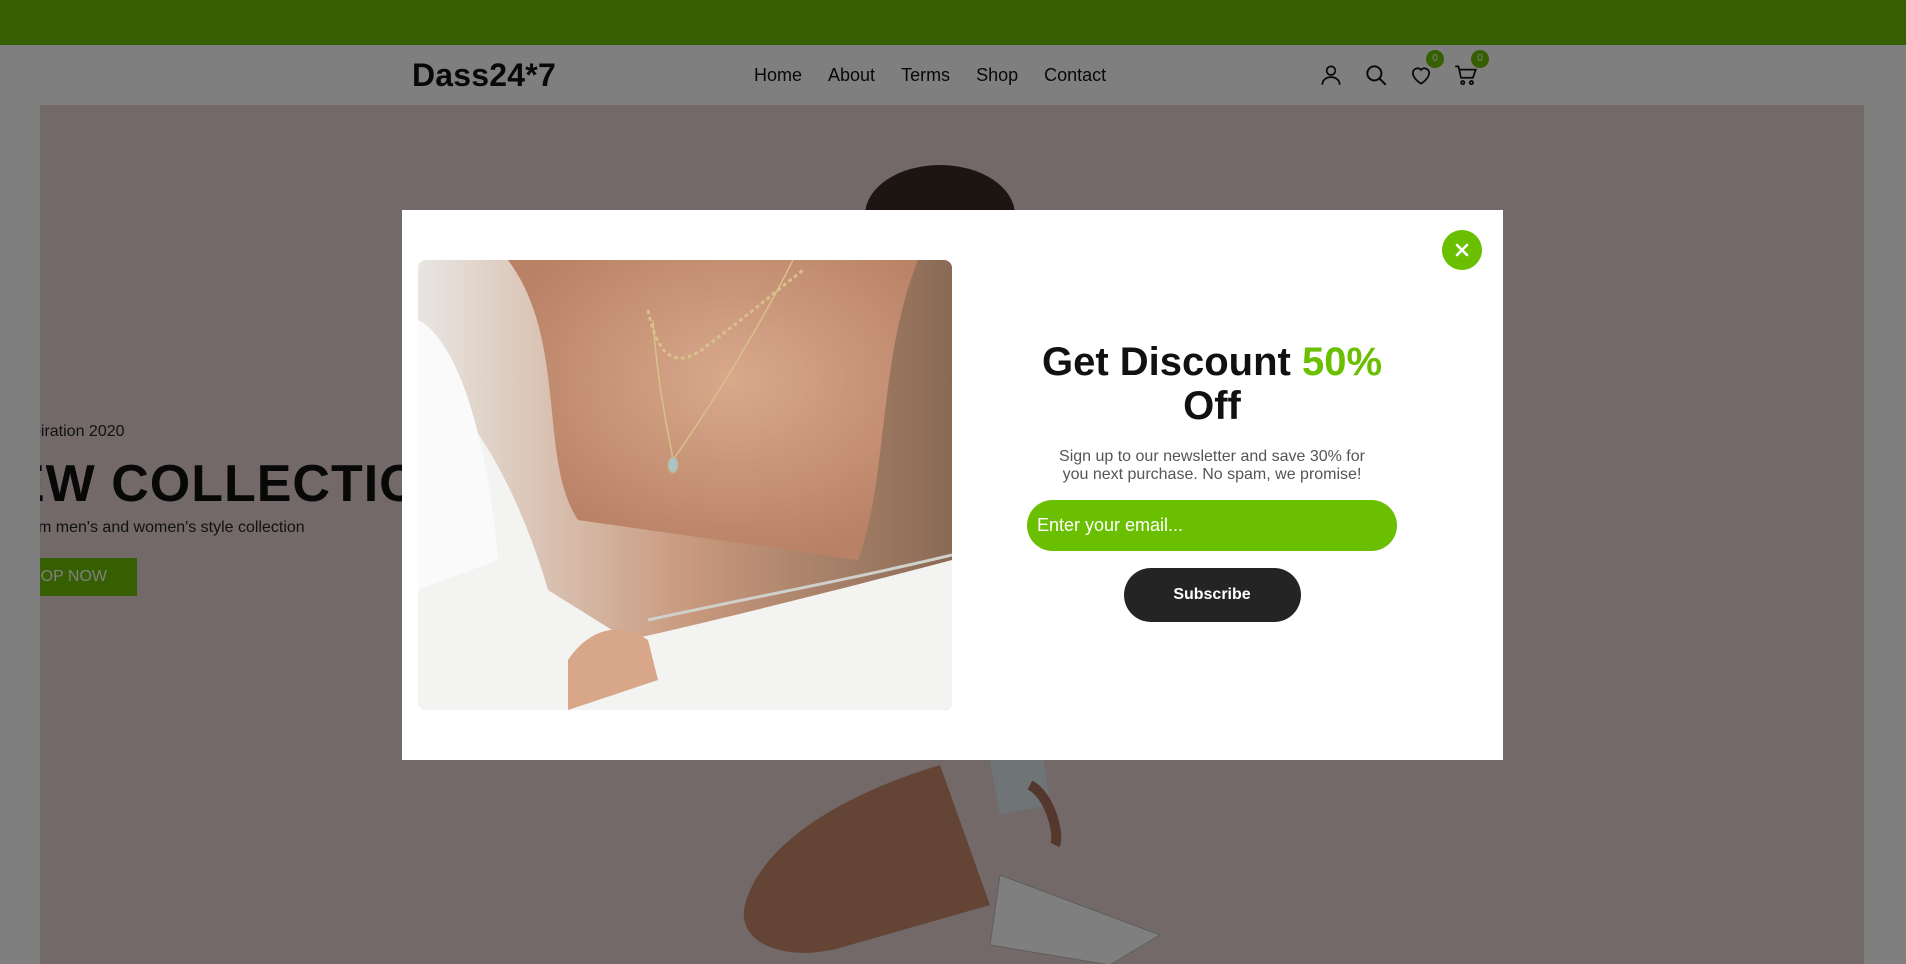 The image size is (1906, 964). Describe the element at coordinates (1212, 406) in the screenshot. I see `popup-heading-end: Off` at that location.